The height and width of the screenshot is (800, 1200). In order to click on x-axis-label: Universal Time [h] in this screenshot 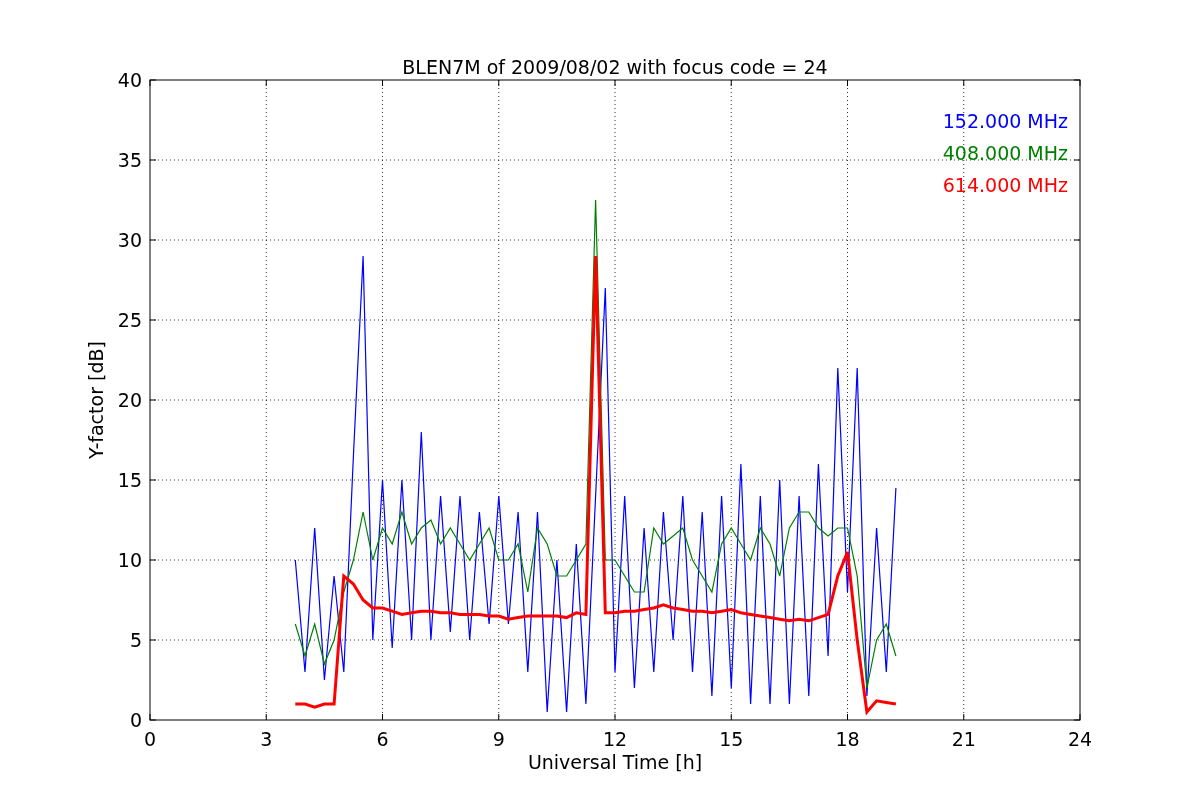, I will do `click(615, 762)`.